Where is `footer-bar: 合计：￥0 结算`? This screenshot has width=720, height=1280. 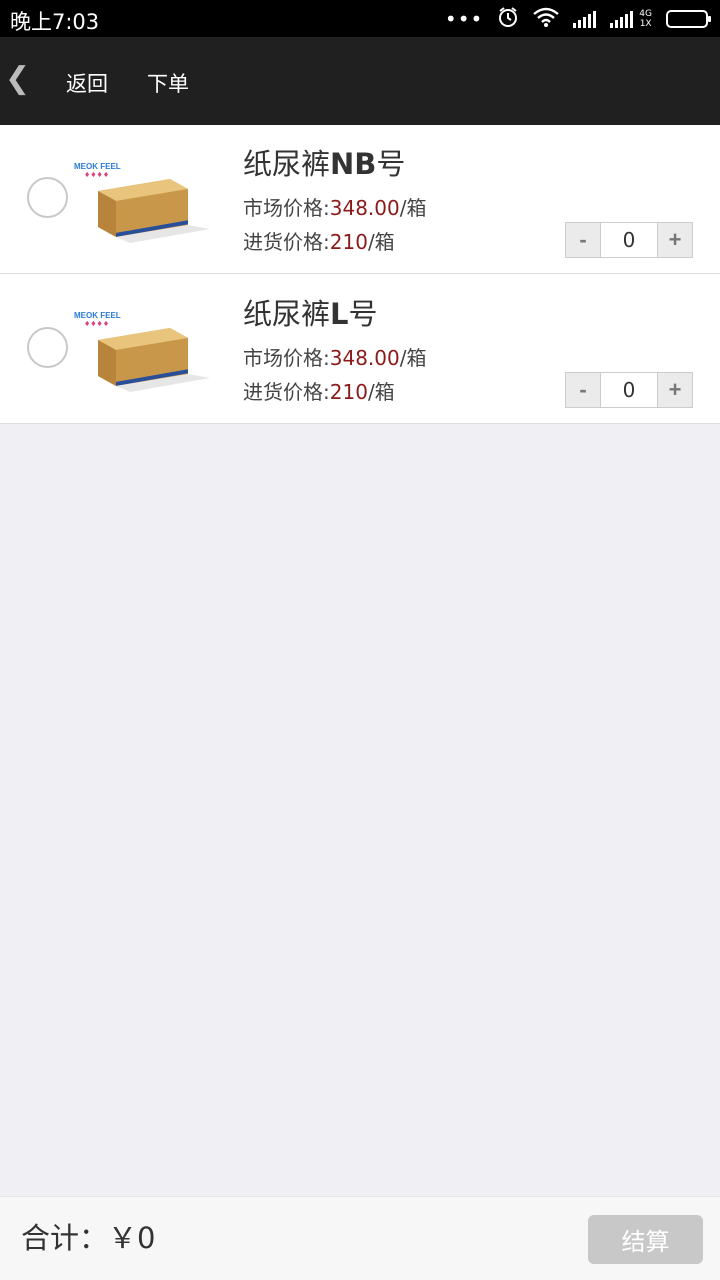 footer-bar: 合计：￥0 结算 is located at coordinates (360, 1238).